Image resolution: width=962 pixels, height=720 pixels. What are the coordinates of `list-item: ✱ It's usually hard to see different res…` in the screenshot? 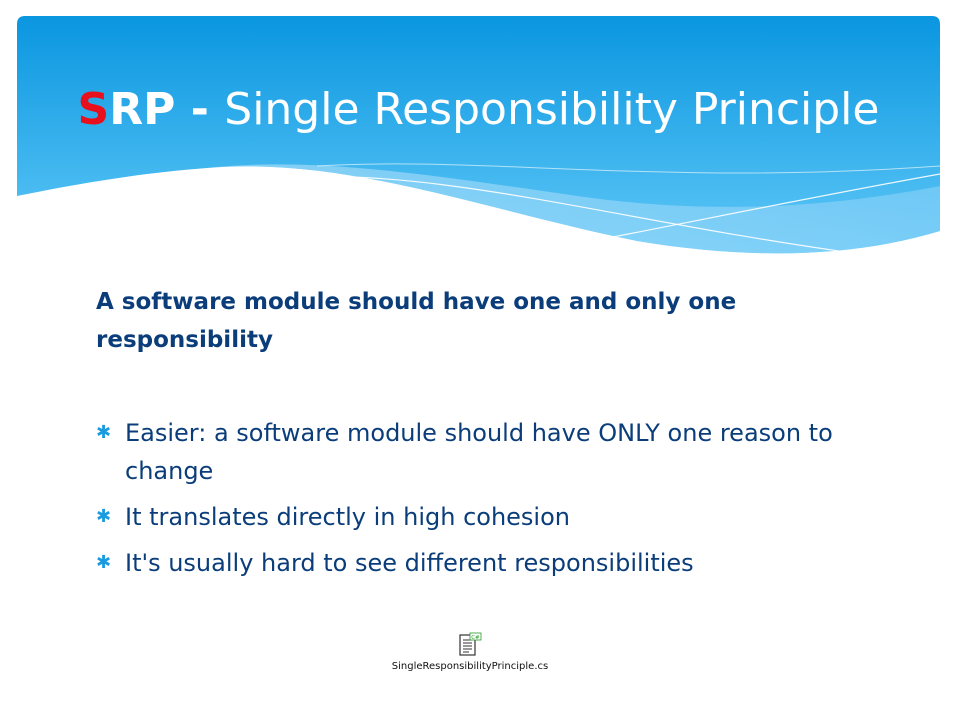 It's located at (466, 563).